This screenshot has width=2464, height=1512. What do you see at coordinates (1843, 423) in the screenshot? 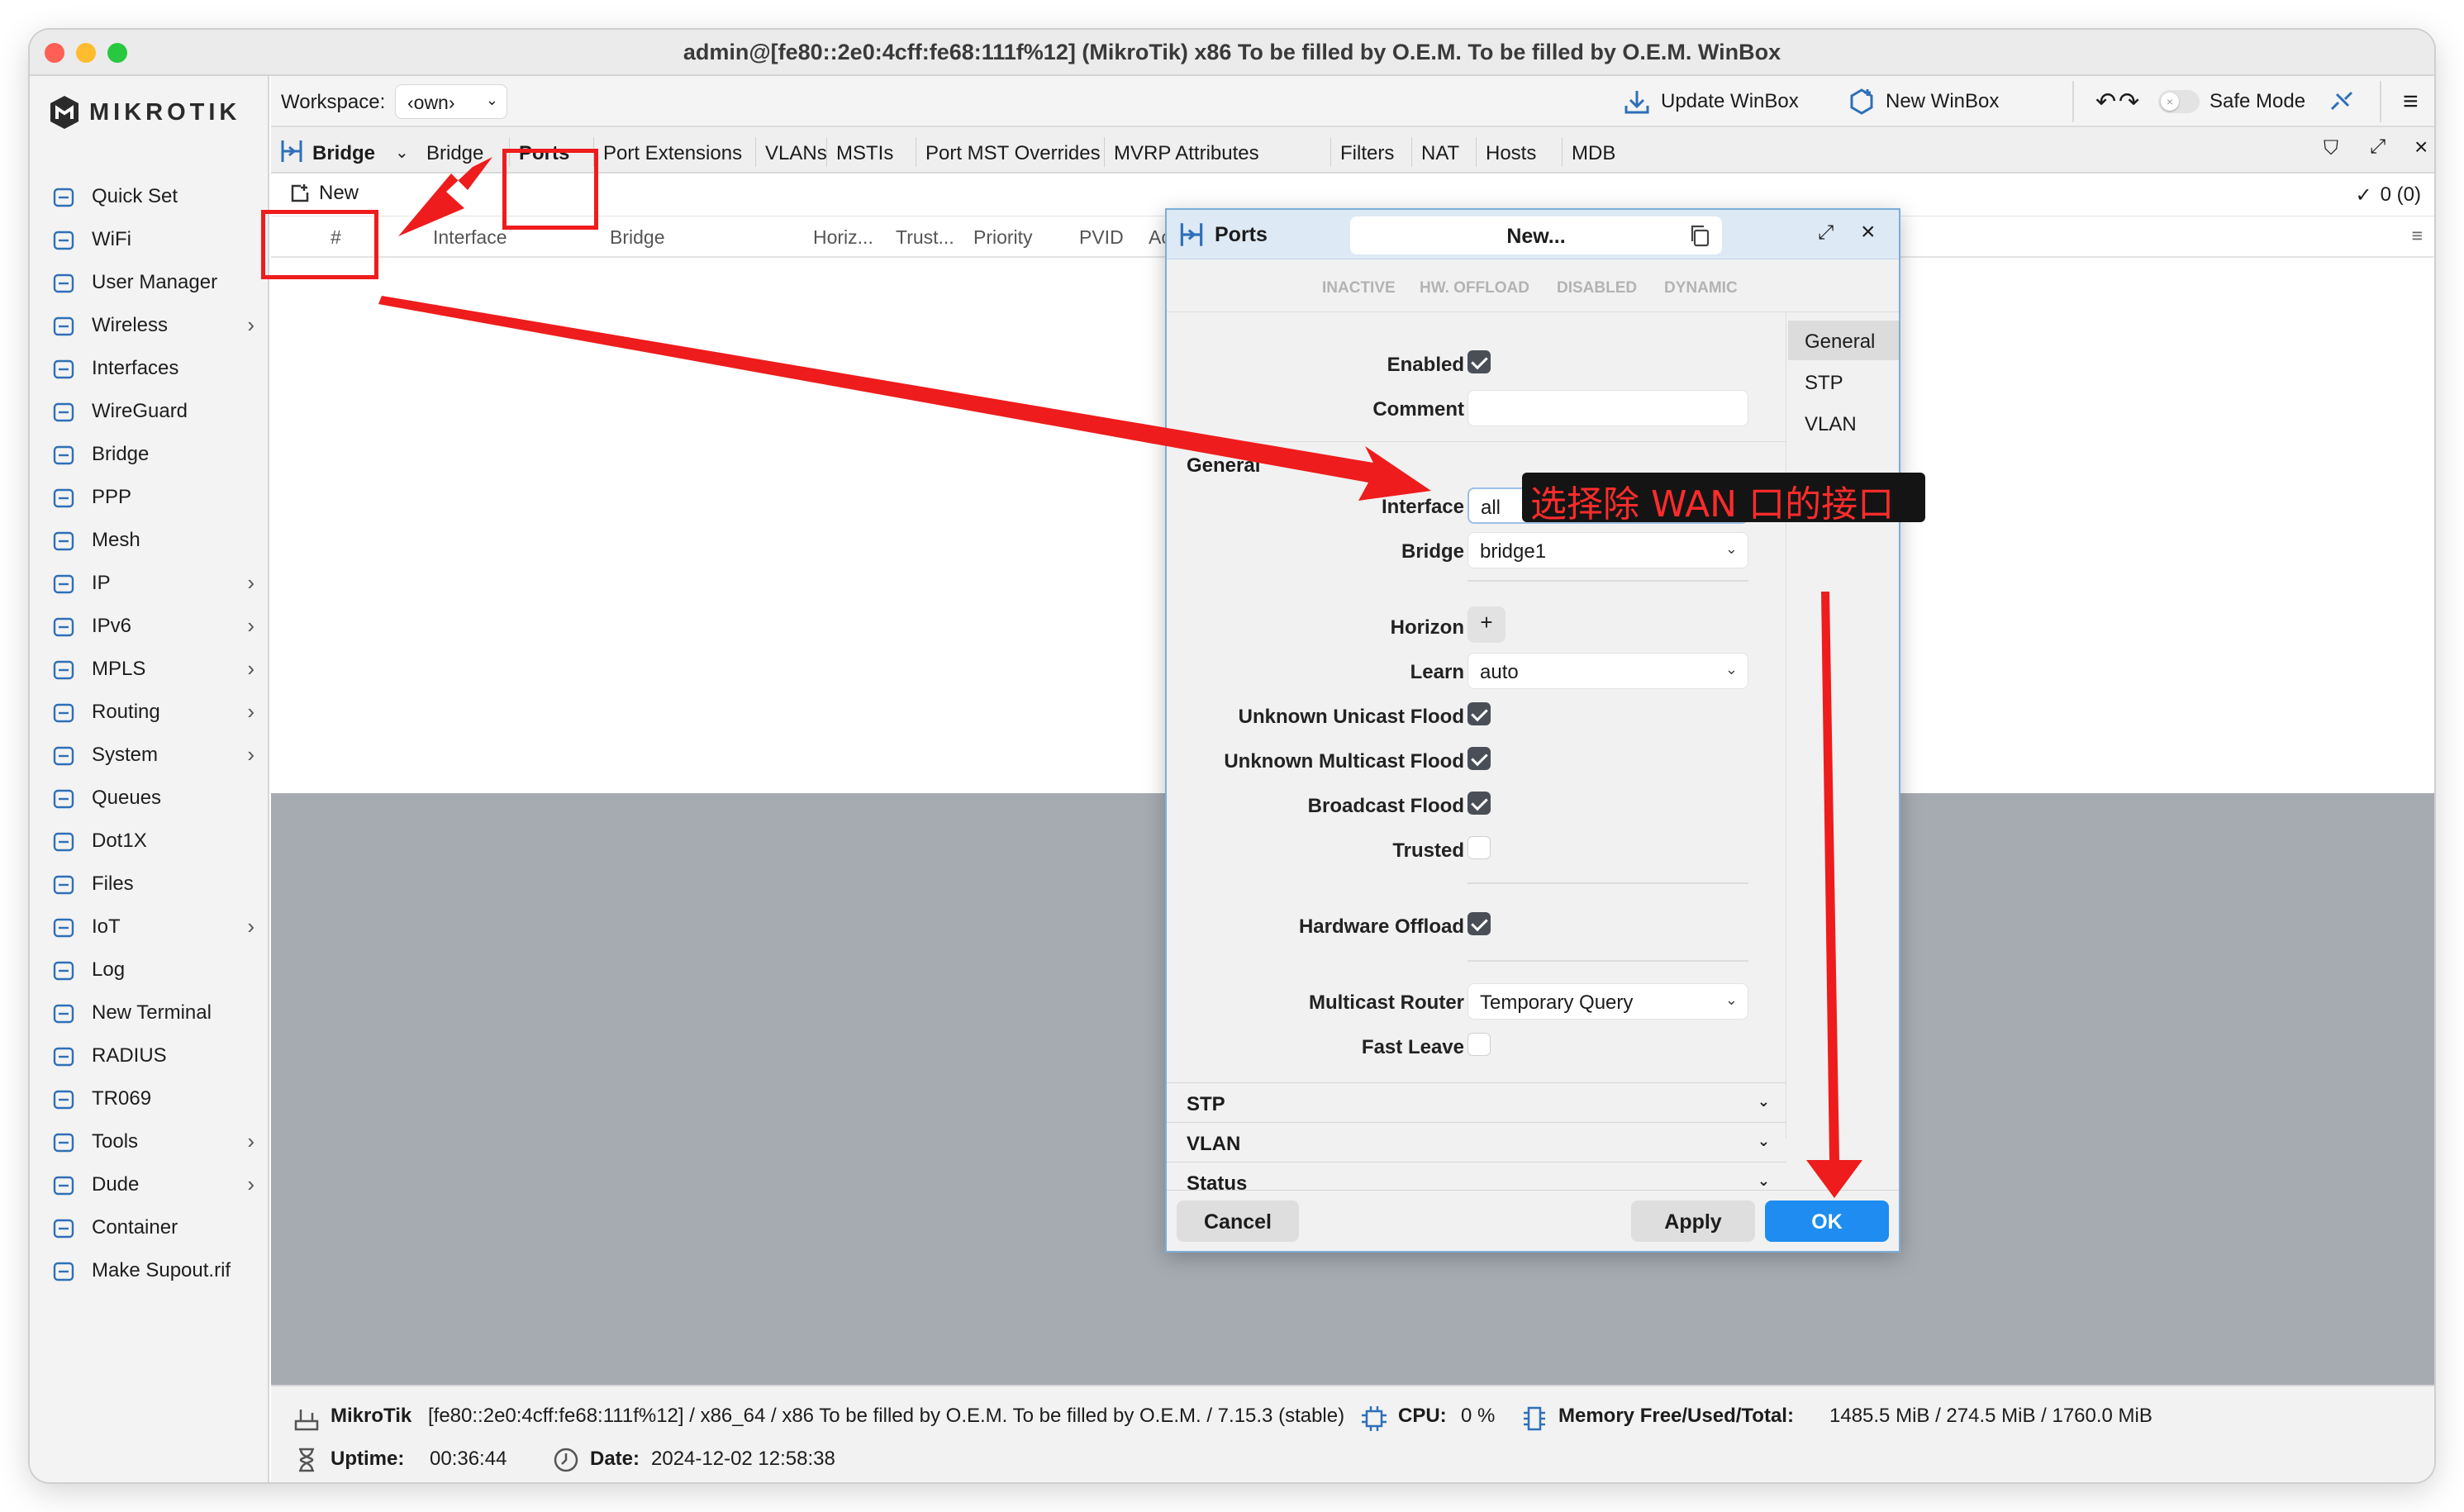
I see `side-tab-vlan: VLAN` at bounding box center [1843, 423].